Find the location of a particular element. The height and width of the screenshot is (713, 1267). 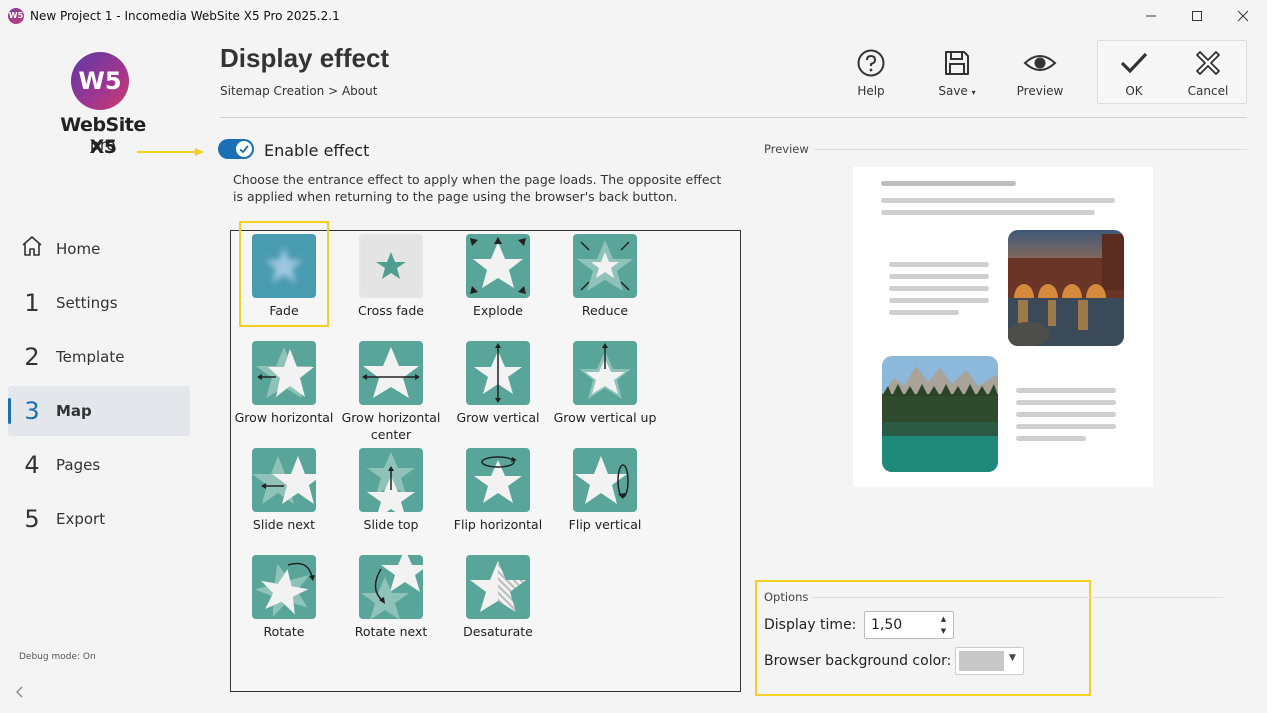

sidebar-item-export: 5 Export is located at coordinates (99, 519).